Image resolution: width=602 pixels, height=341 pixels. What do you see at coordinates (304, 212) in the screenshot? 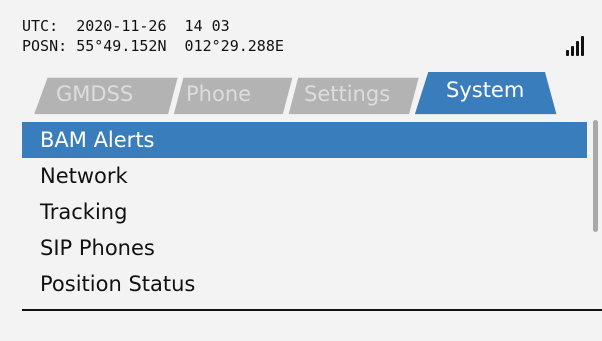
I see `menu-item-tracking: Tracking` at bounding box center [304, 212].